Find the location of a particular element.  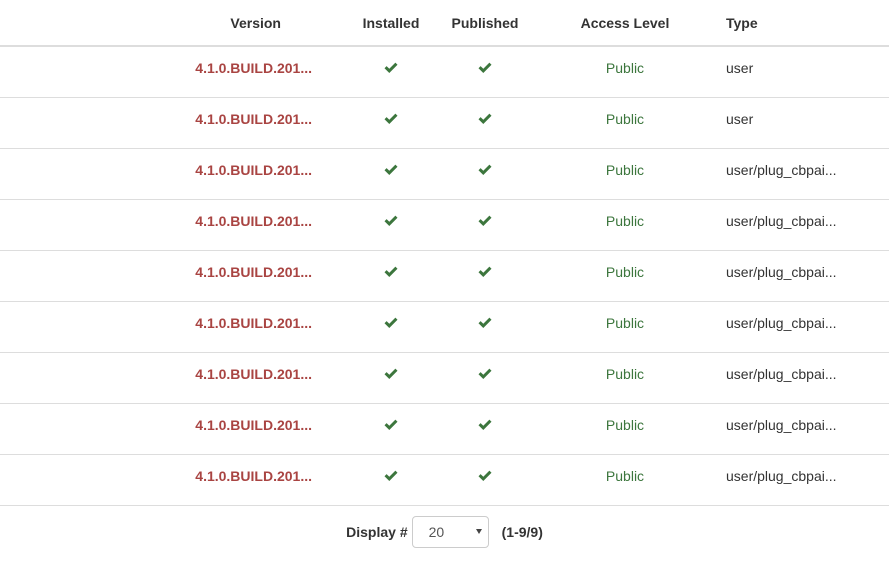

header-version: Version is located at coordinates (168, 23).